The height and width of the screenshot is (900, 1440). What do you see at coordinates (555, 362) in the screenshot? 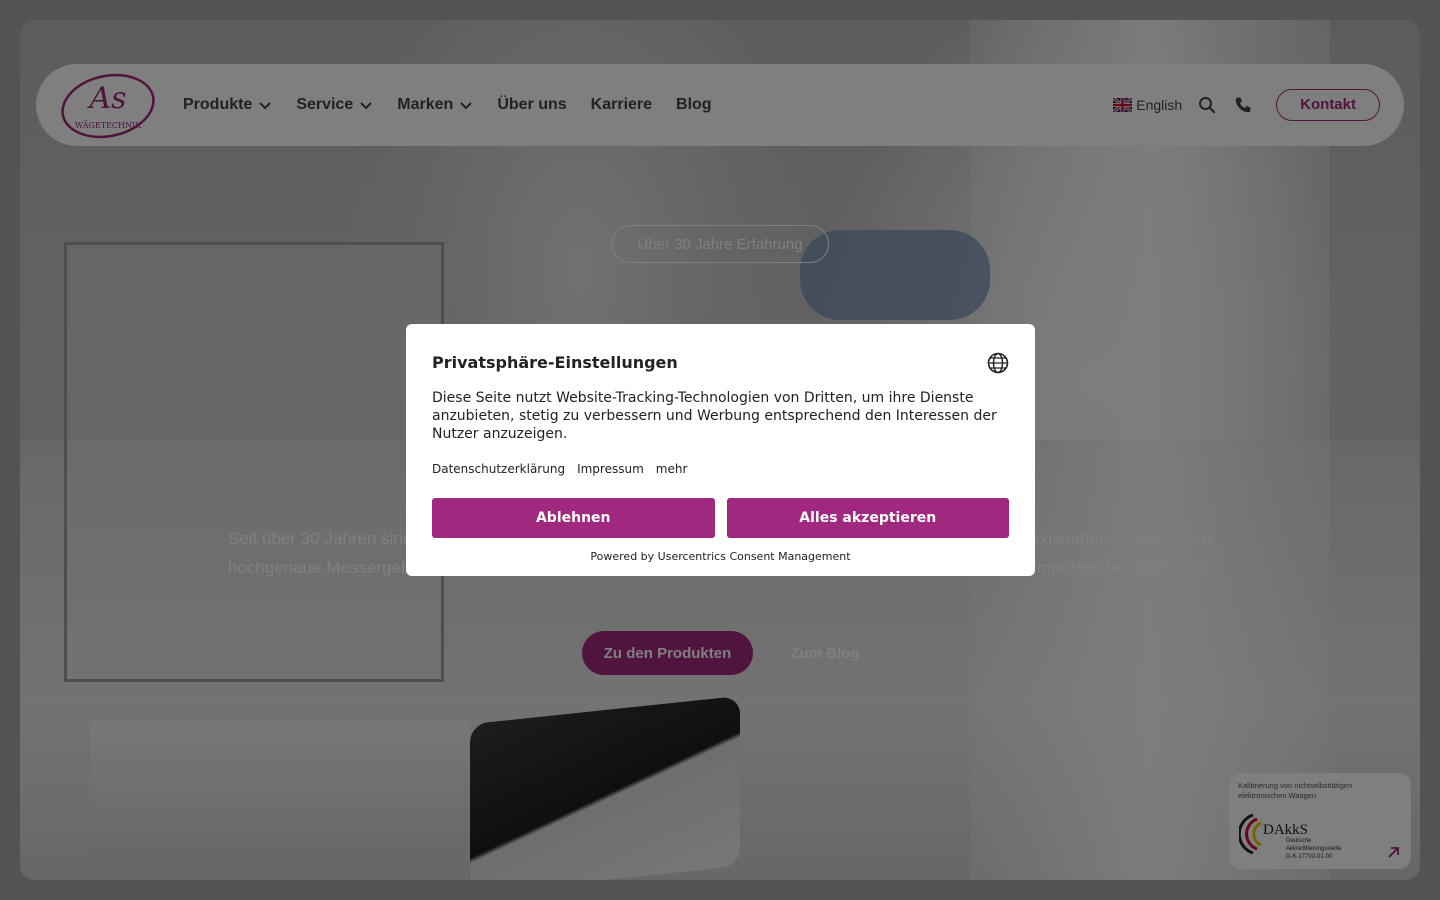
I see `consent-title: Privatsphäre-Einstellungen` at bounding box center [555, 362].